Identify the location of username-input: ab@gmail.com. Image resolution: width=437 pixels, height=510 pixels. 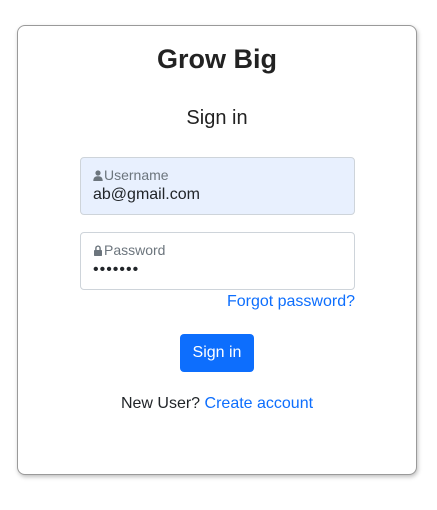
(146, 195).